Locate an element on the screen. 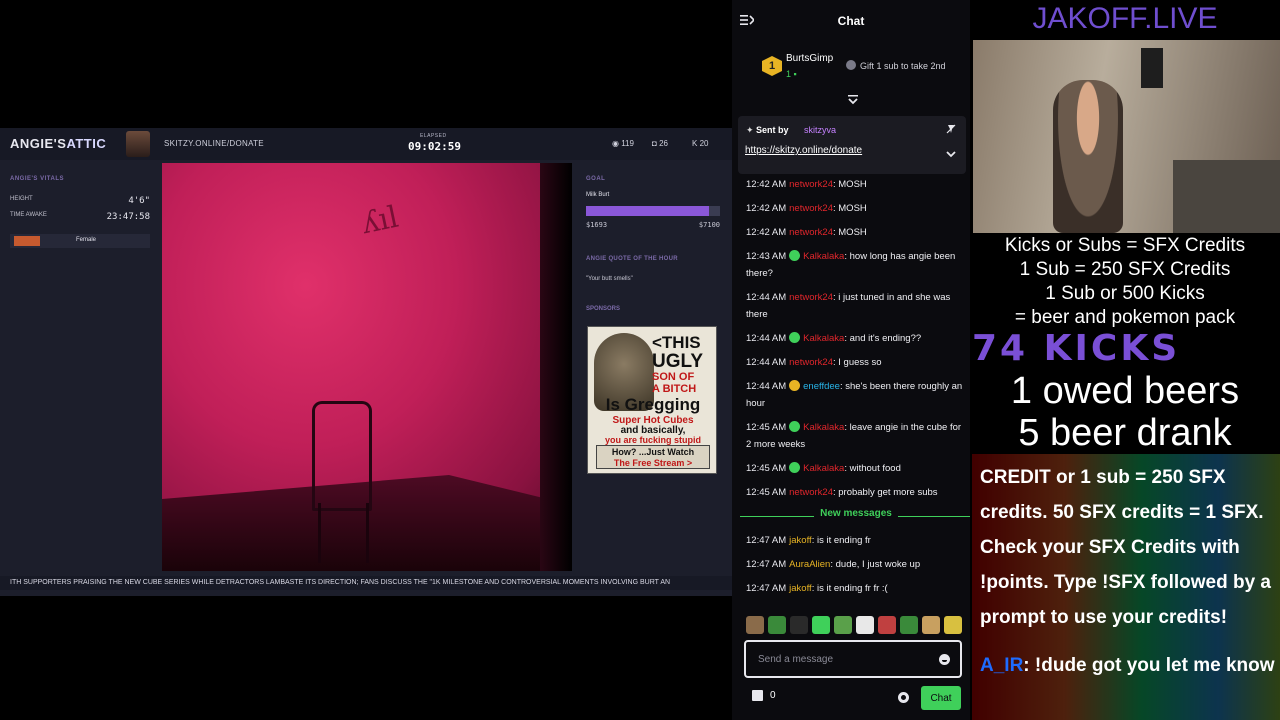  message-time: 12:44 AM is located at coordinates (766, 362).